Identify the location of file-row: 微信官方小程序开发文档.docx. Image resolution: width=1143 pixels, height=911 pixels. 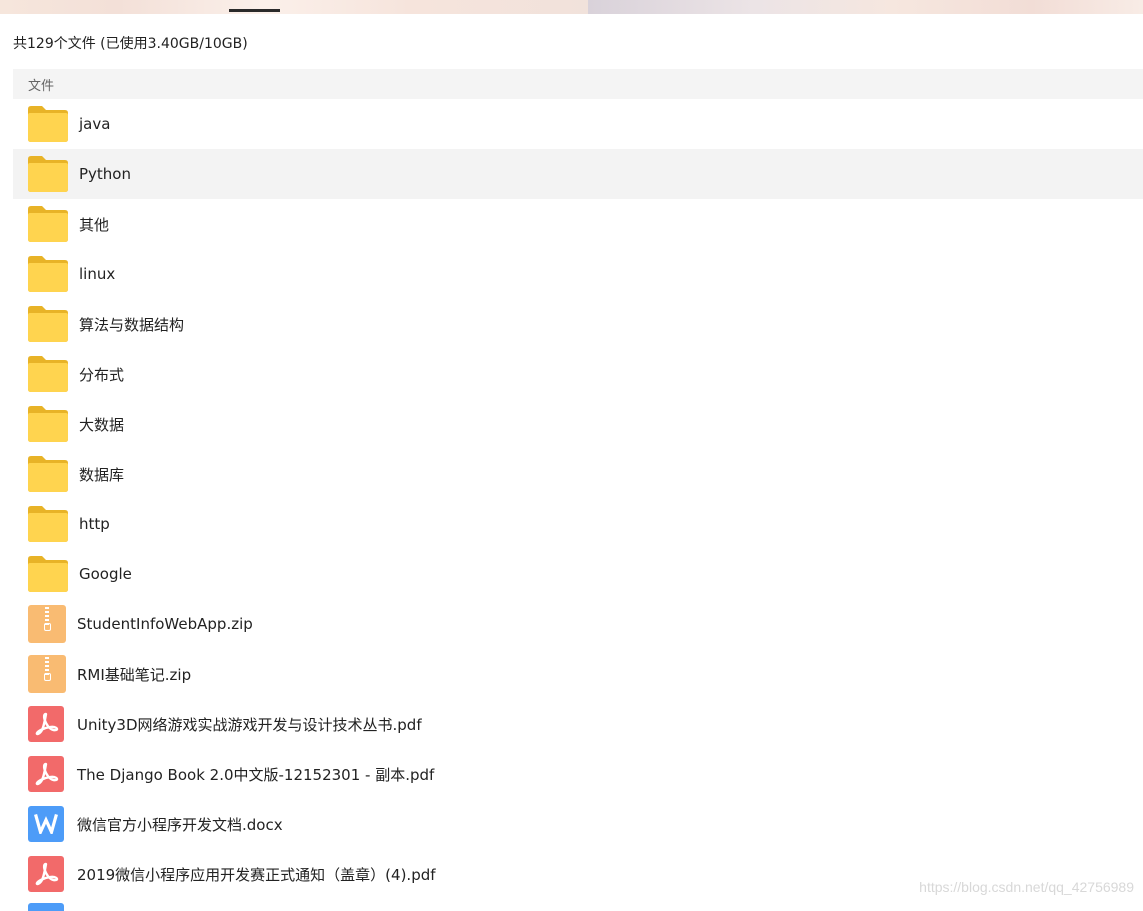
(578, 824).